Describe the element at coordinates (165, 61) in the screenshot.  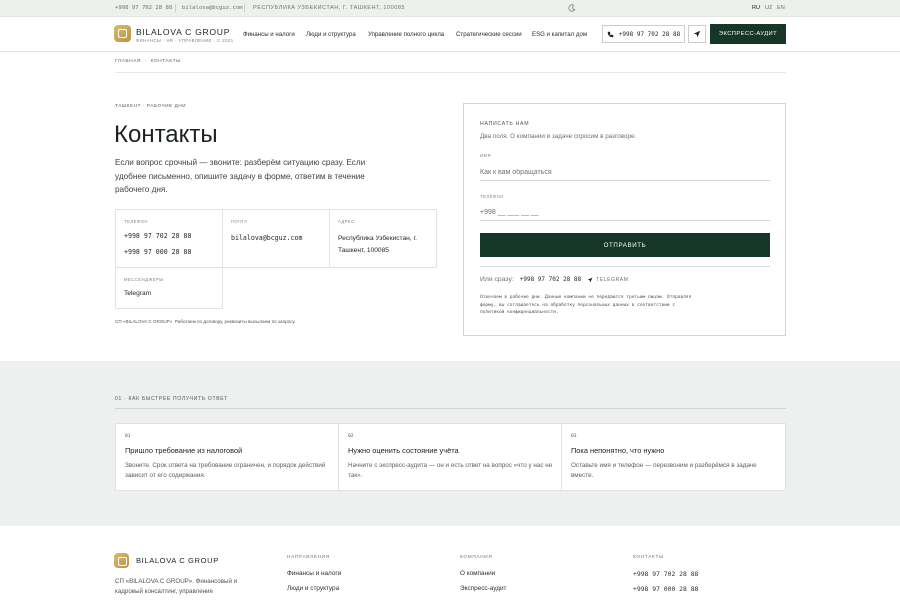
I see `breadcrumb-current: КОНТАКТЫ` at that location.